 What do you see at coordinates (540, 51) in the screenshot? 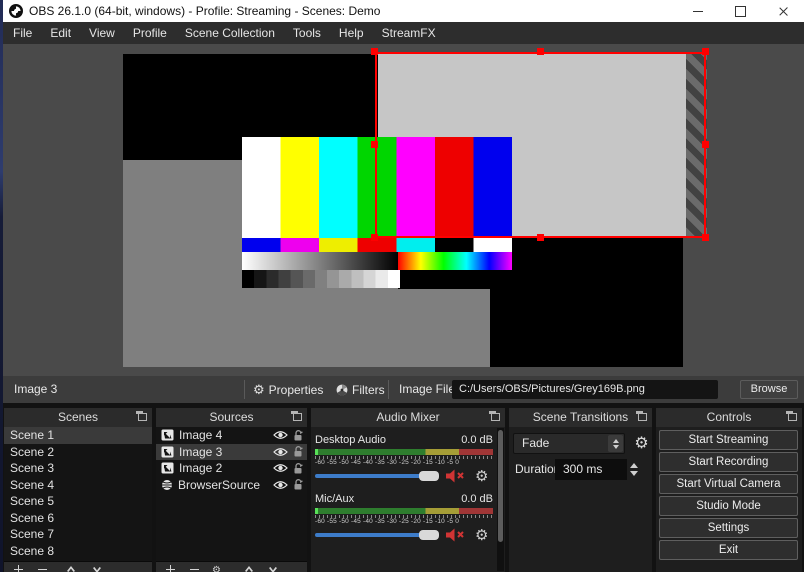
I see `selection-handle-top-mid` at bounding box center [540, 51].